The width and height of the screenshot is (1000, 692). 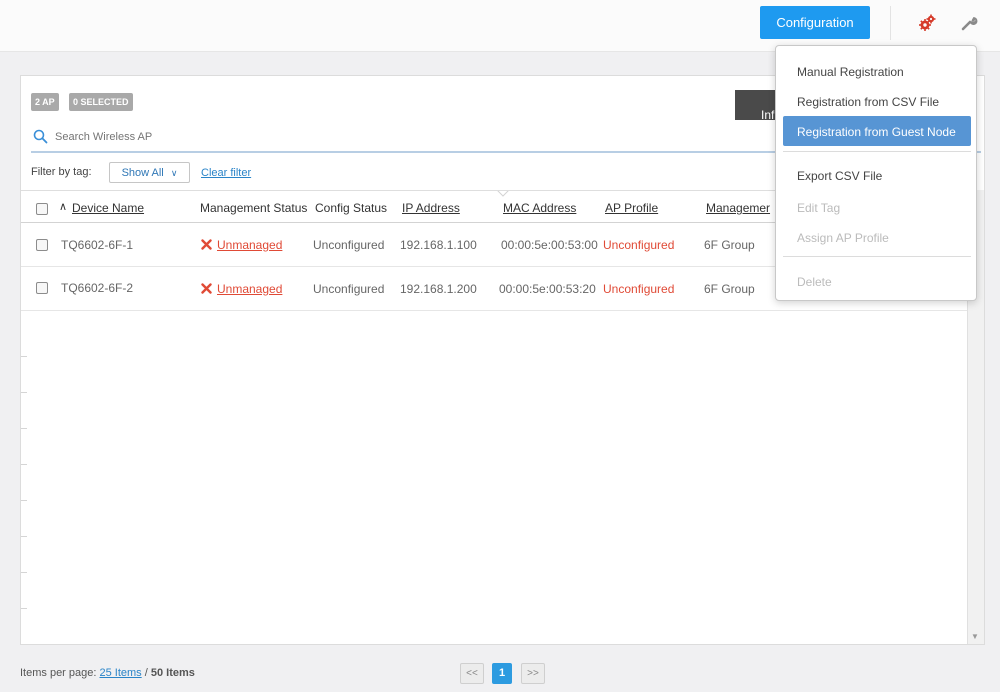 What do you see at coordinates (45, 102) in the screenshot?
I see `ap-count-badge: 2 AP` at bounding box center [45, 102].